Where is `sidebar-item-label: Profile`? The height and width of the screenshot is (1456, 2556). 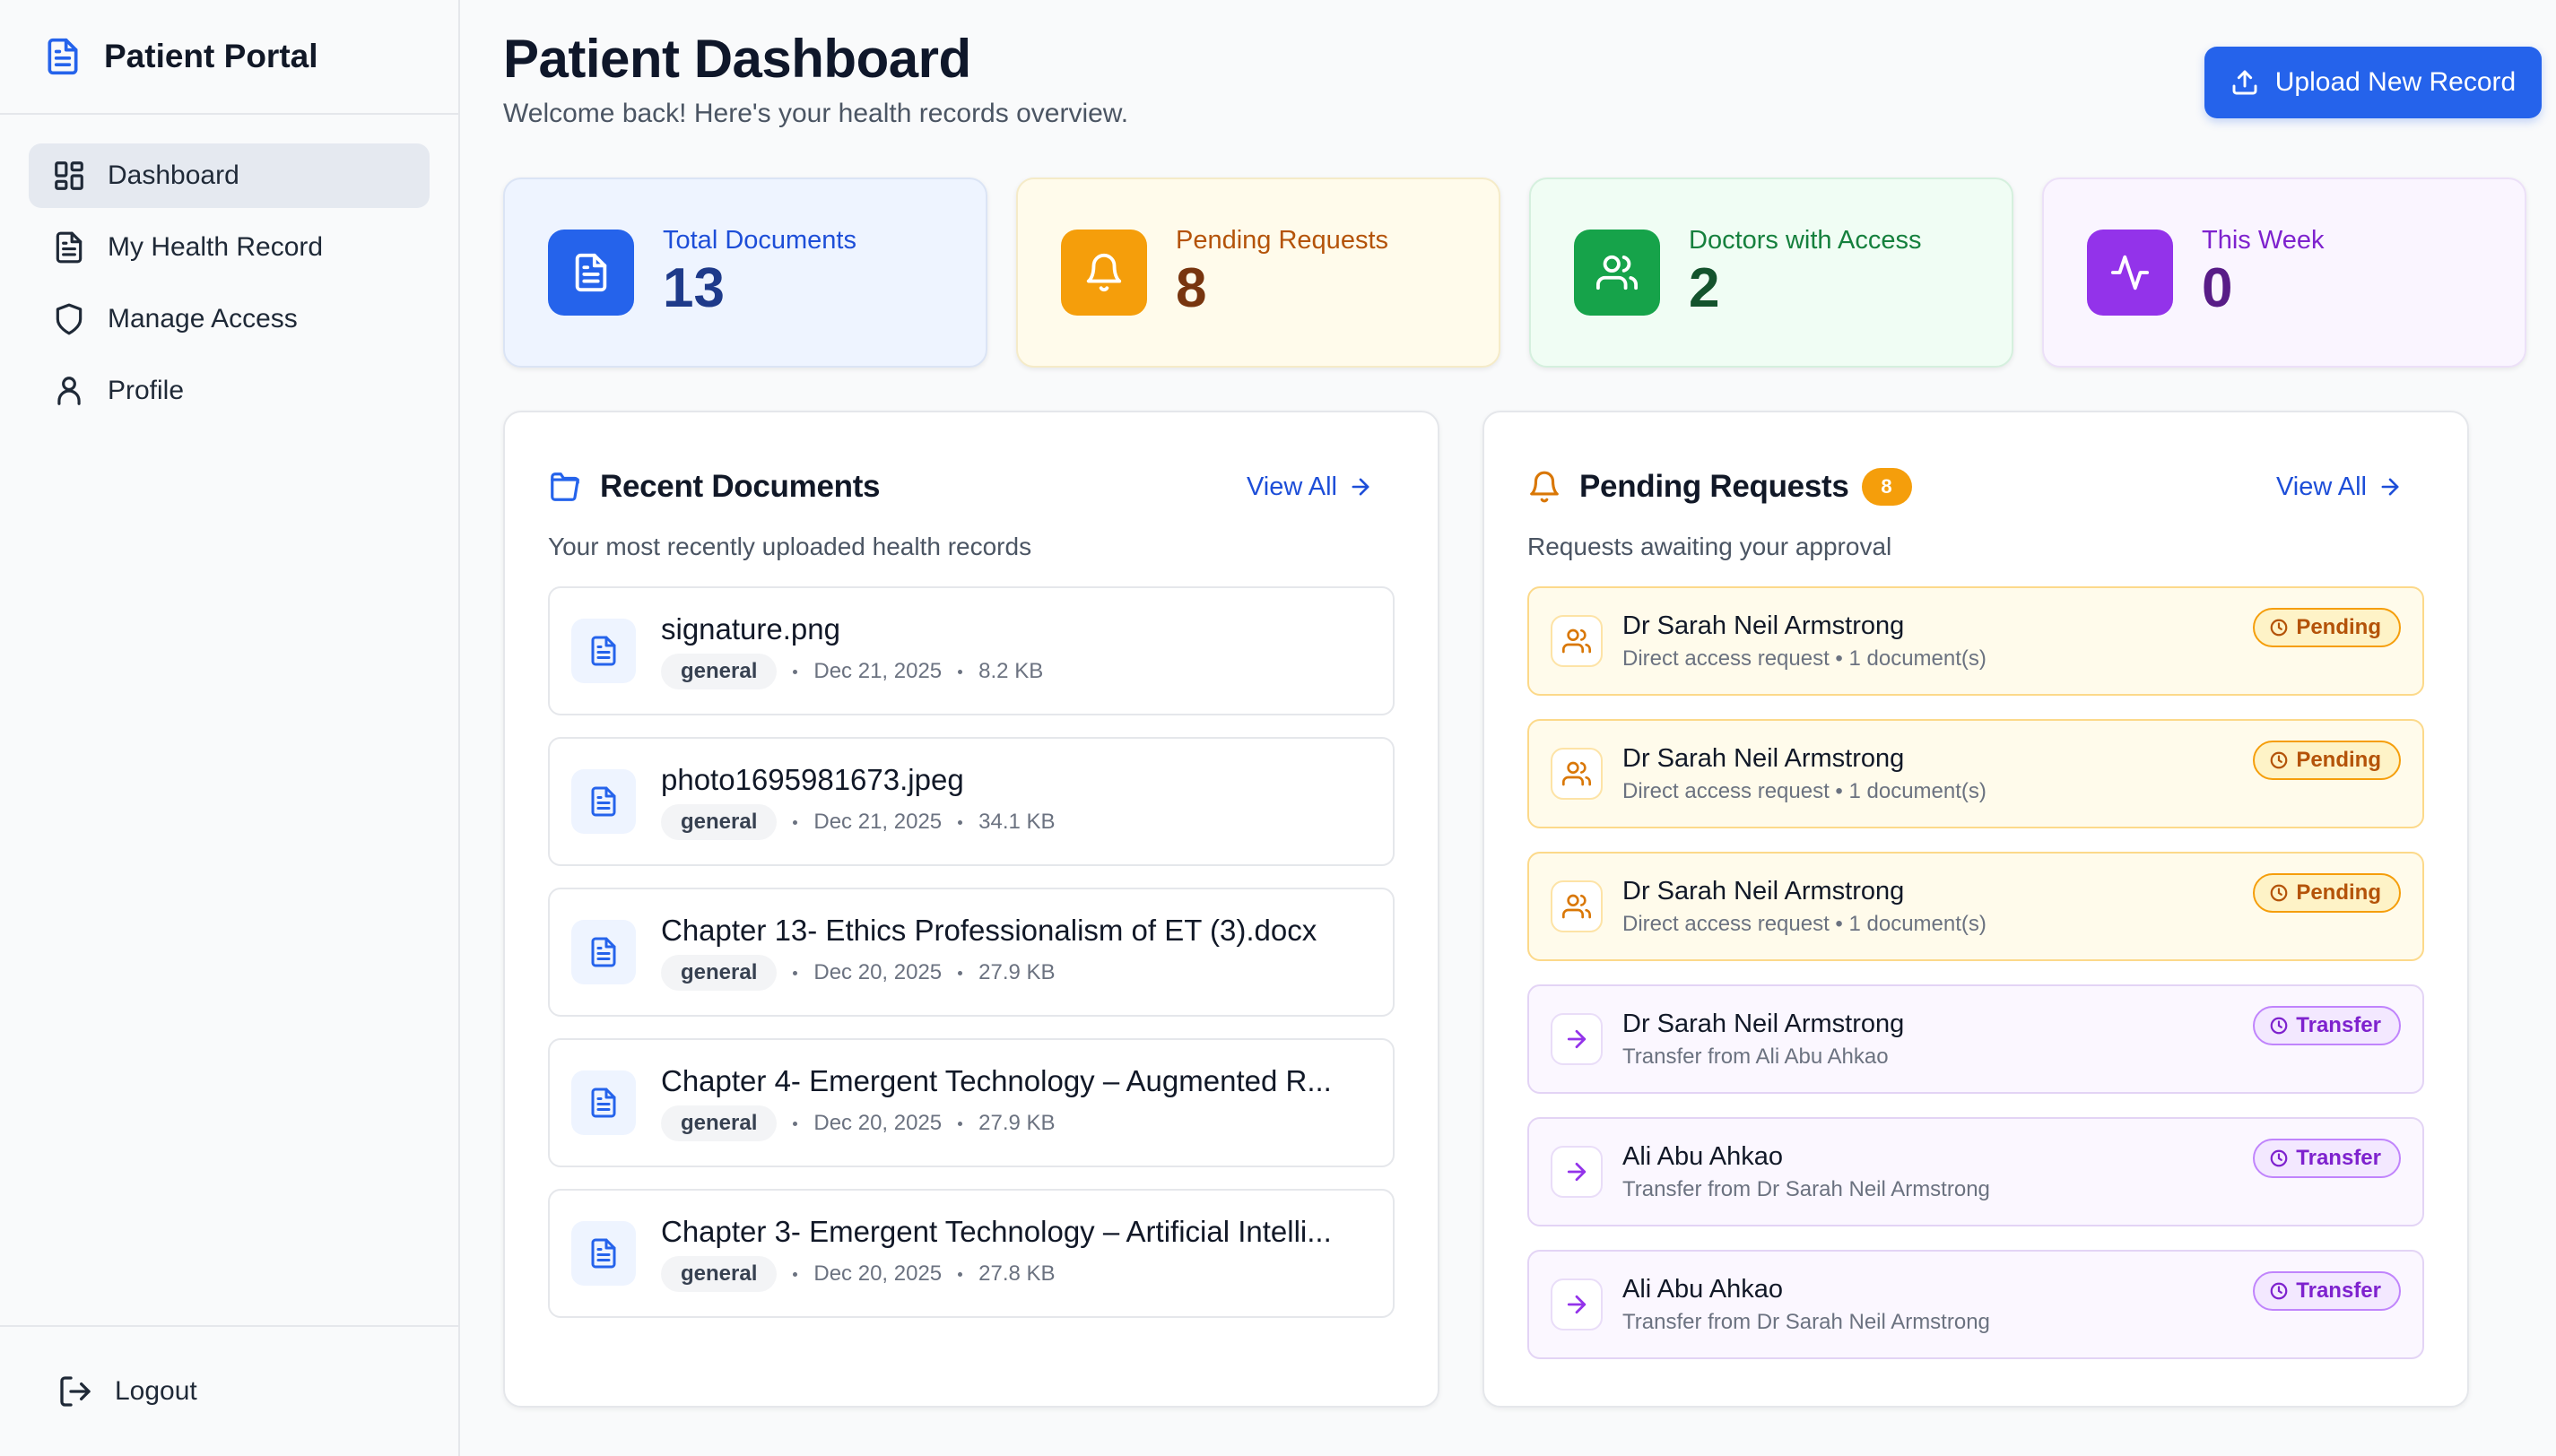
sidebar-item-label: Profile is located at coordinates (146, 390).